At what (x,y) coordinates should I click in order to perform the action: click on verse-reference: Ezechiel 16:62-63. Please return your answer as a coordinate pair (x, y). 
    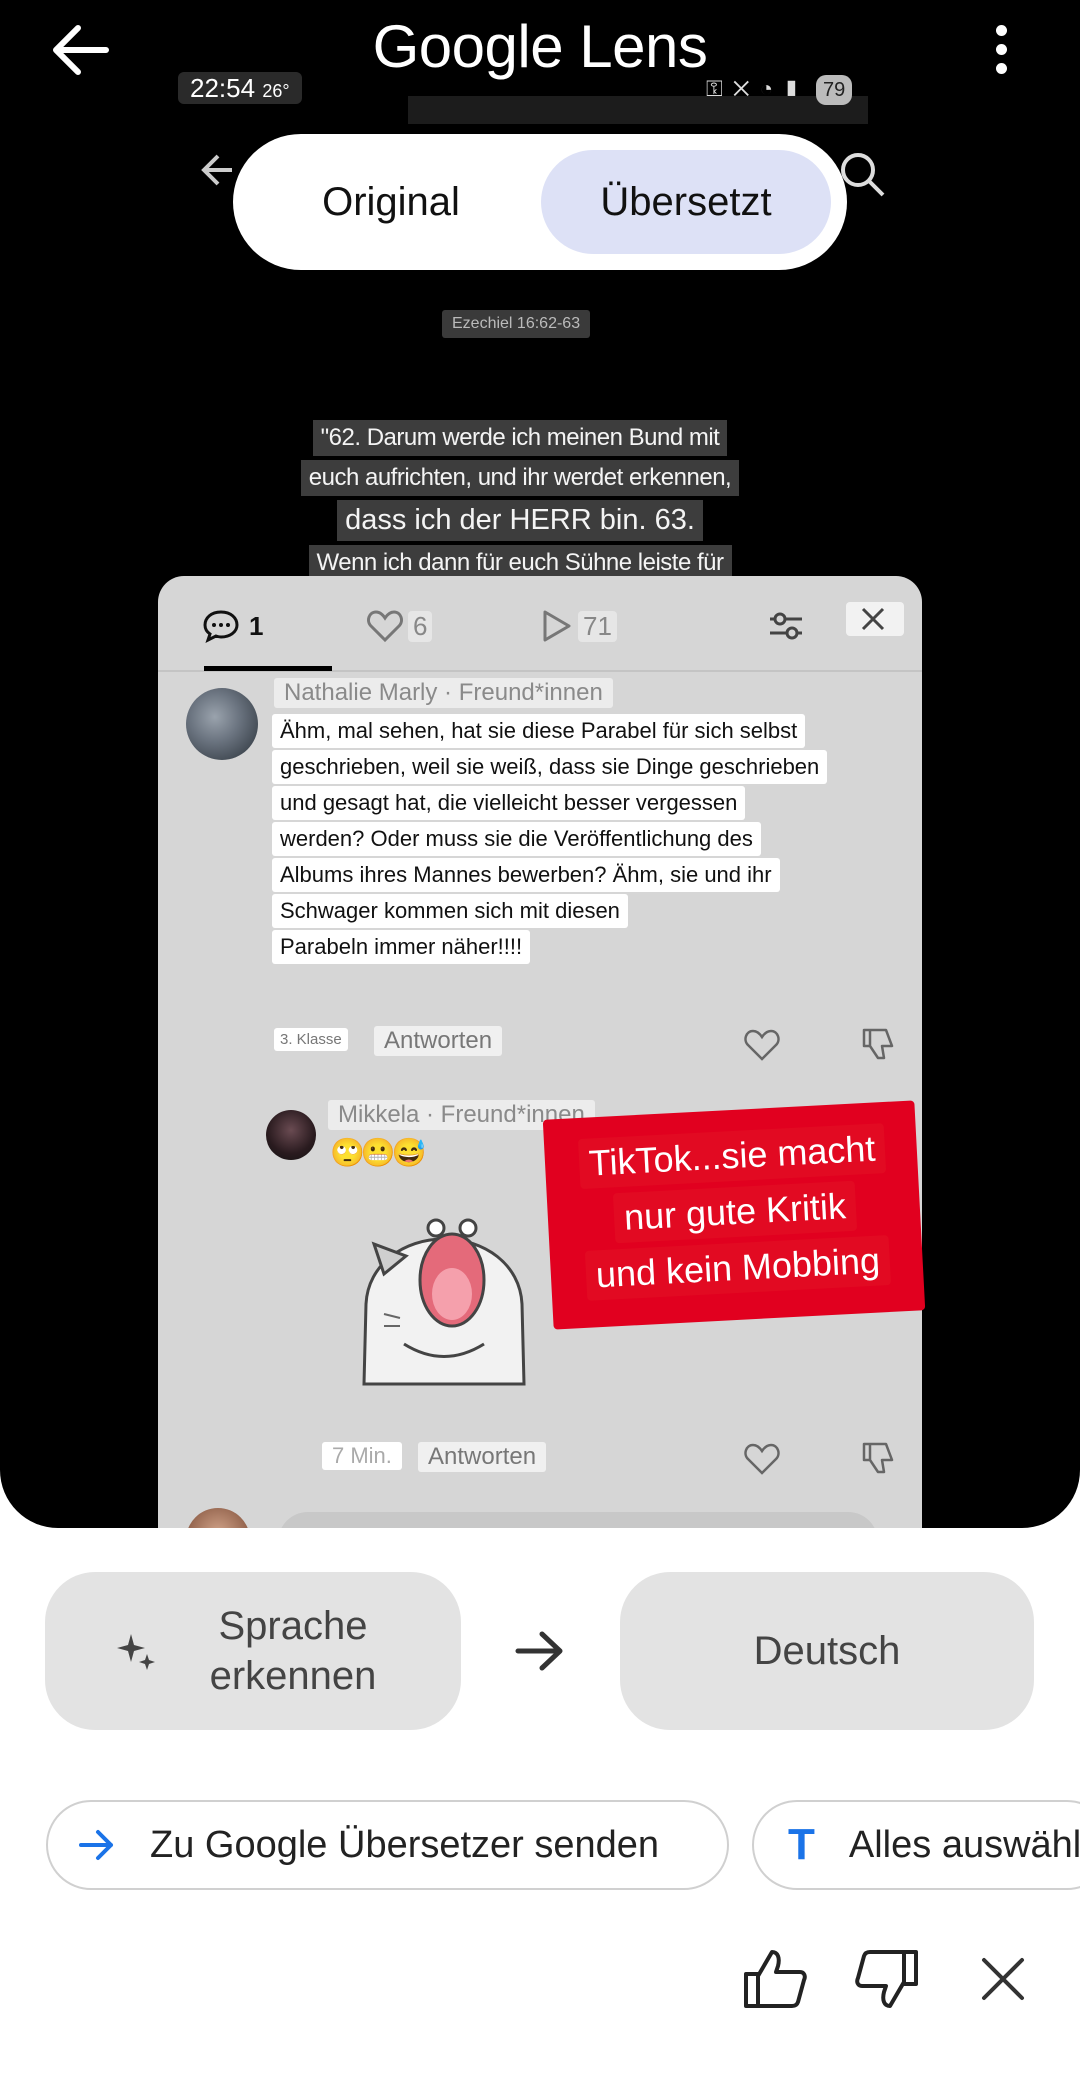
    Looking at the image, I should click on (516, 324).